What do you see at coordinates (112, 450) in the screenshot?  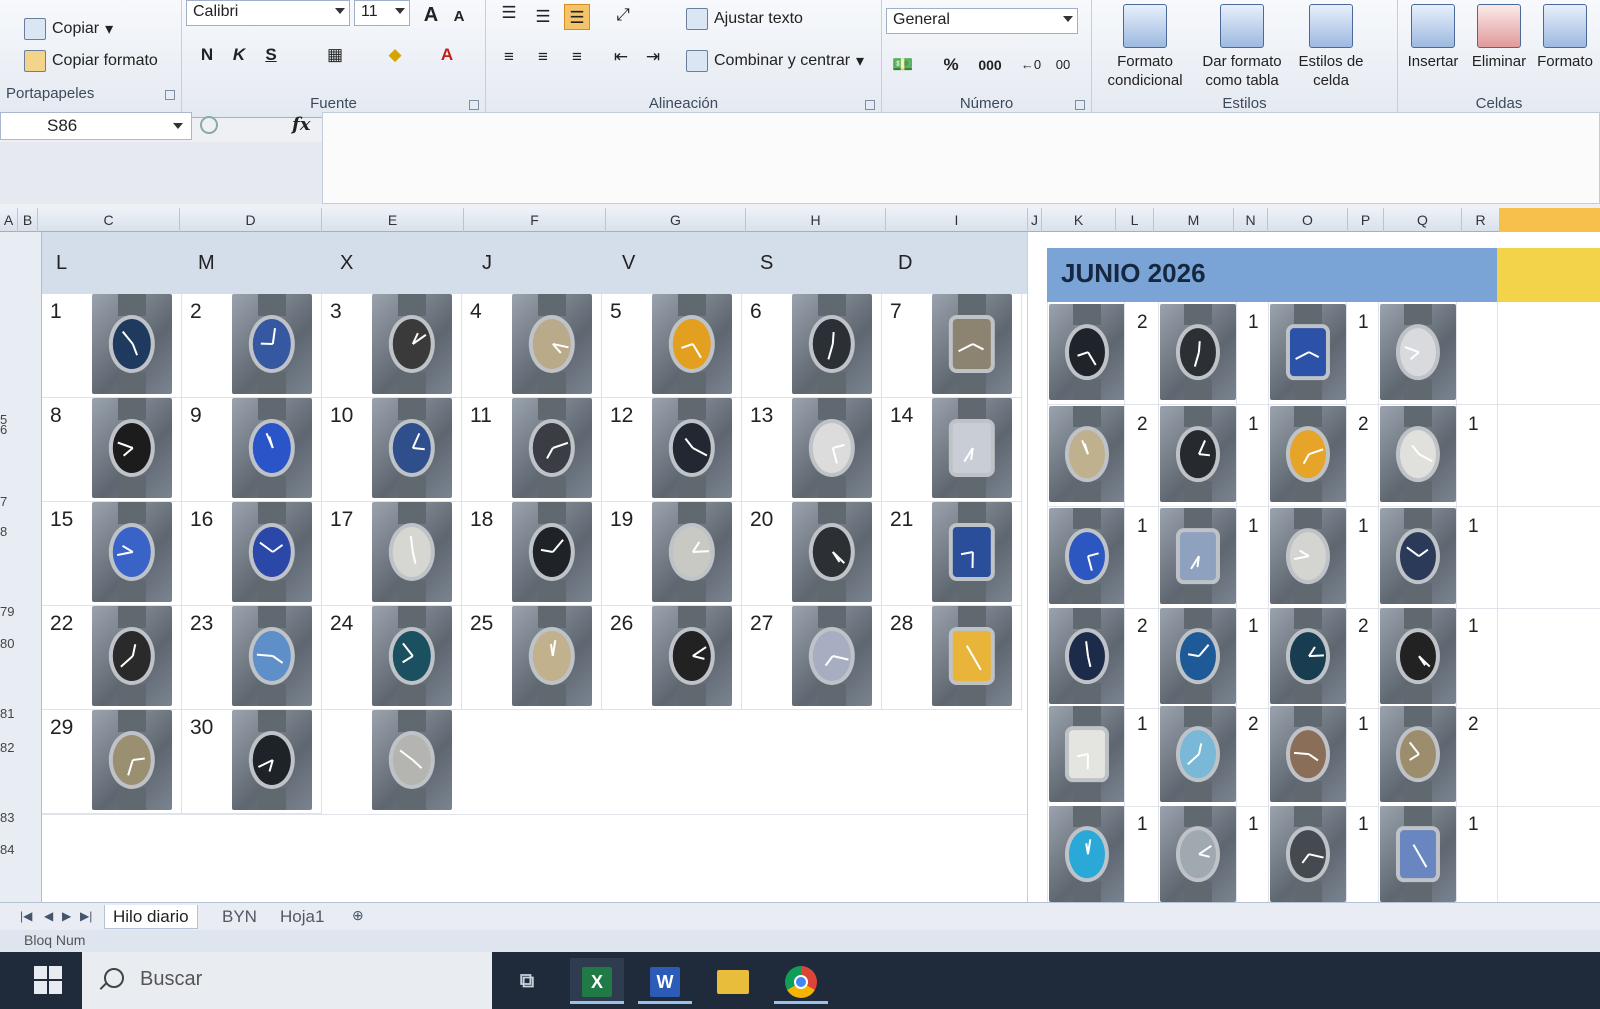 I see `calendar-day-cell: 8` at bounding box center [112, 450].